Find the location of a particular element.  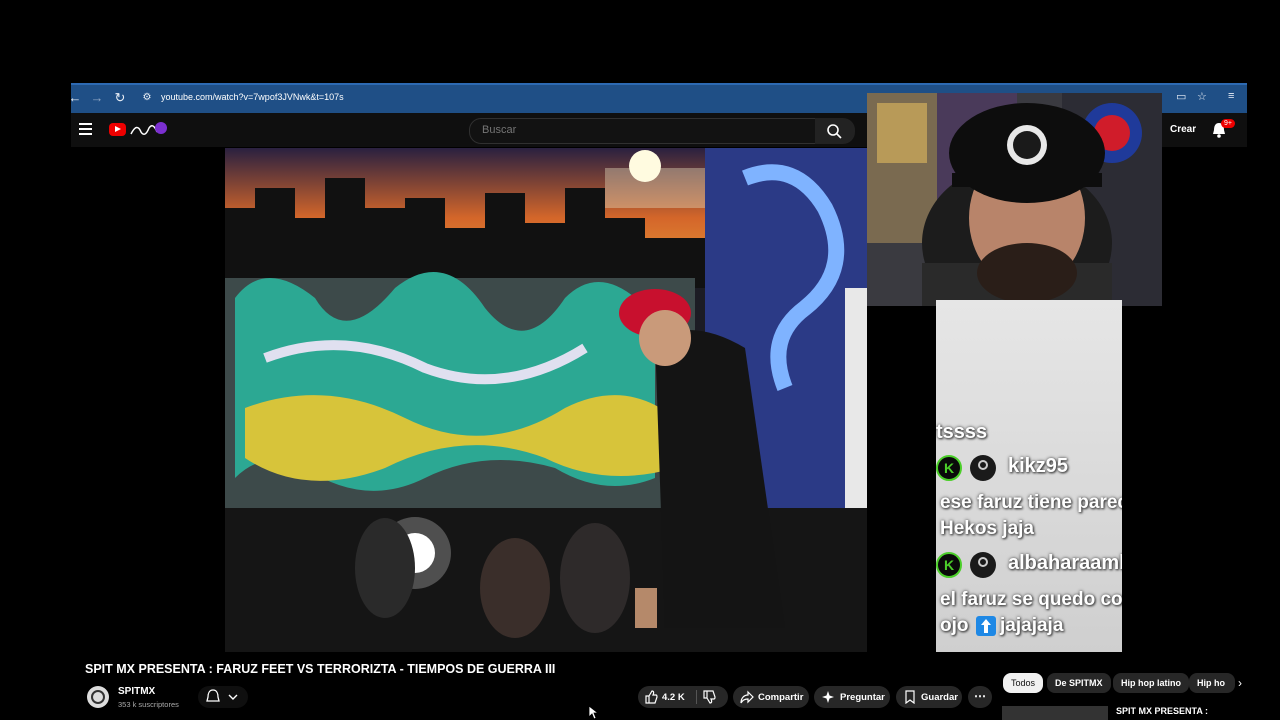

reload-icon: ↻ is located at coordinates (120, 98).